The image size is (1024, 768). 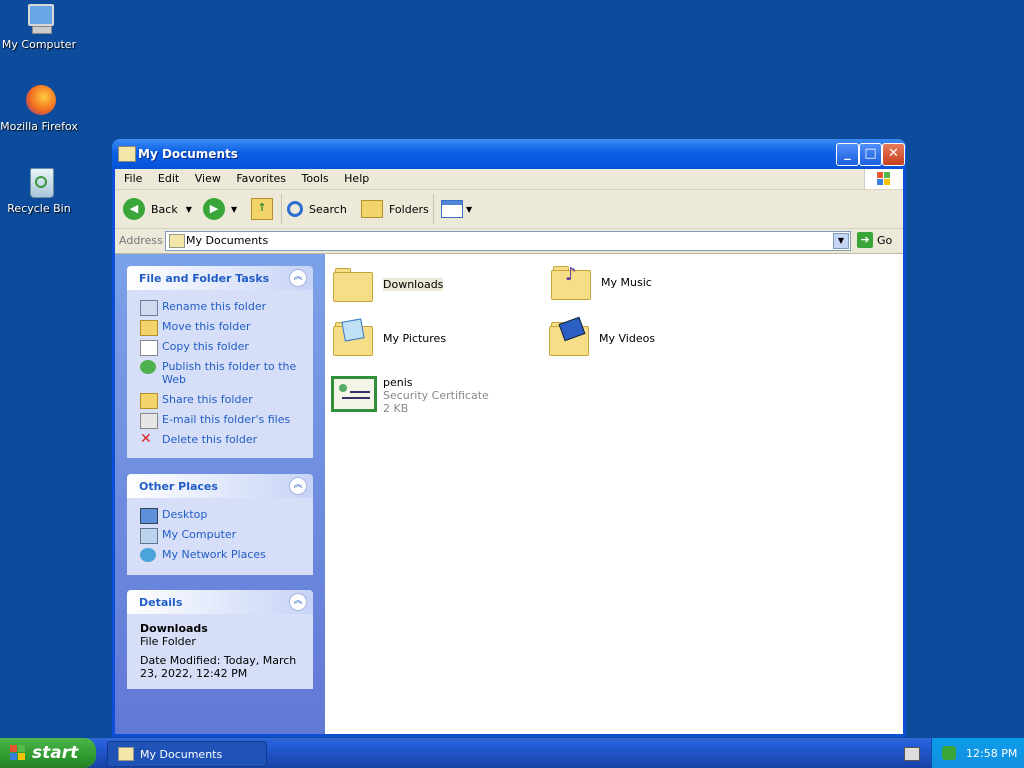 What do you see at coordinates (39, 101) in the screenshot?
I see `firefox-icon` at bounding box center [39, 101].